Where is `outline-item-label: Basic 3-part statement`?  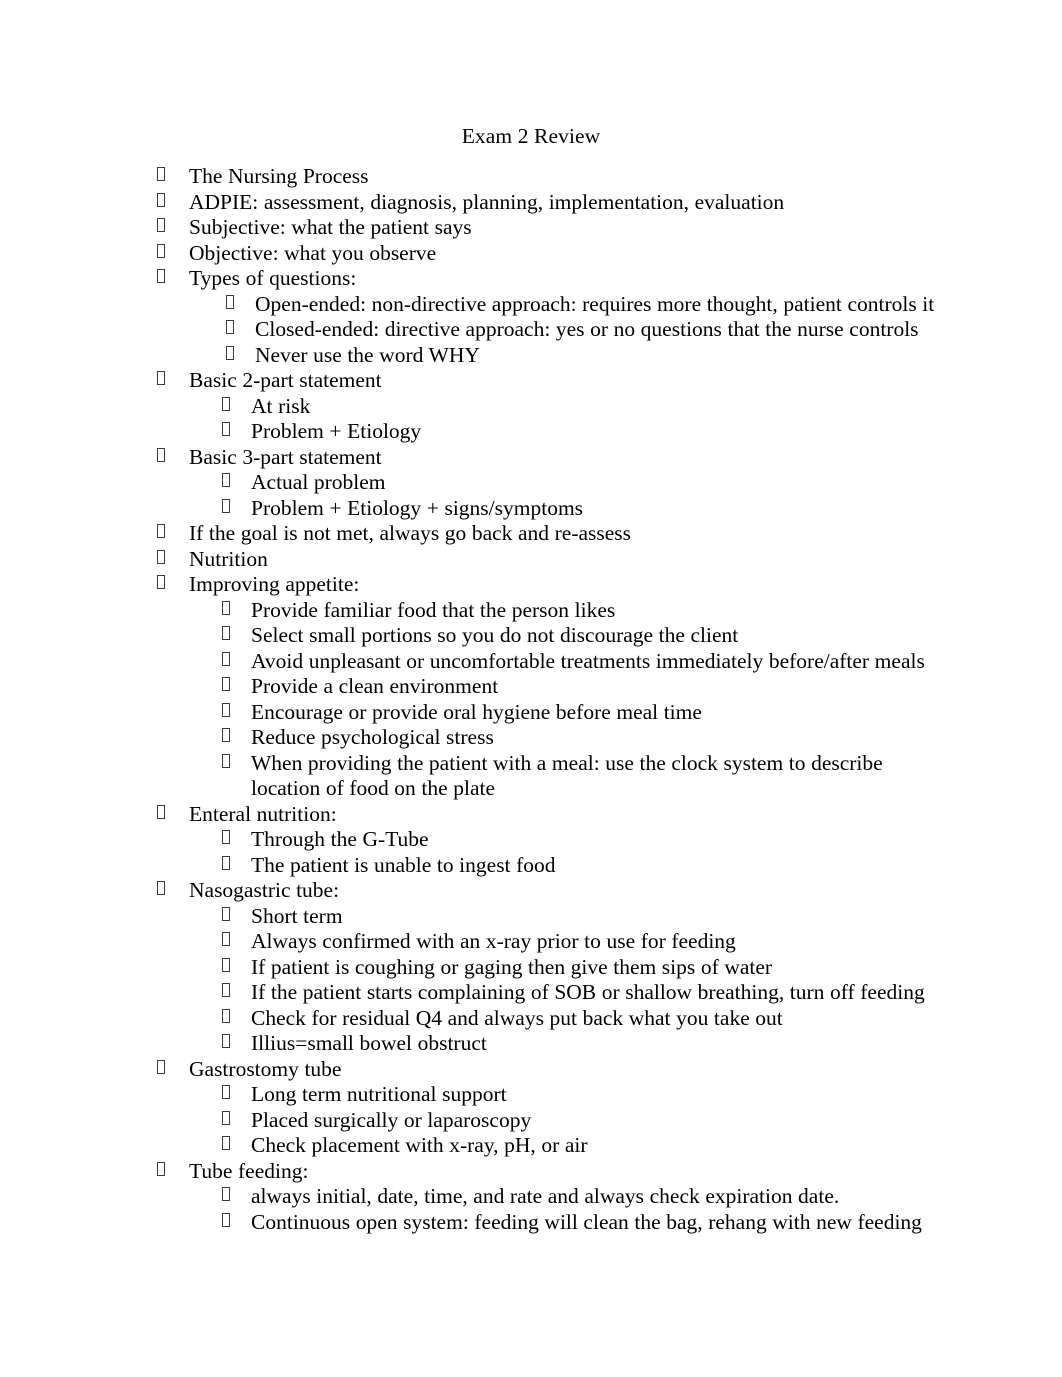 outline-item-label: Basic 3-part statement is located at coordinates (285, 456).